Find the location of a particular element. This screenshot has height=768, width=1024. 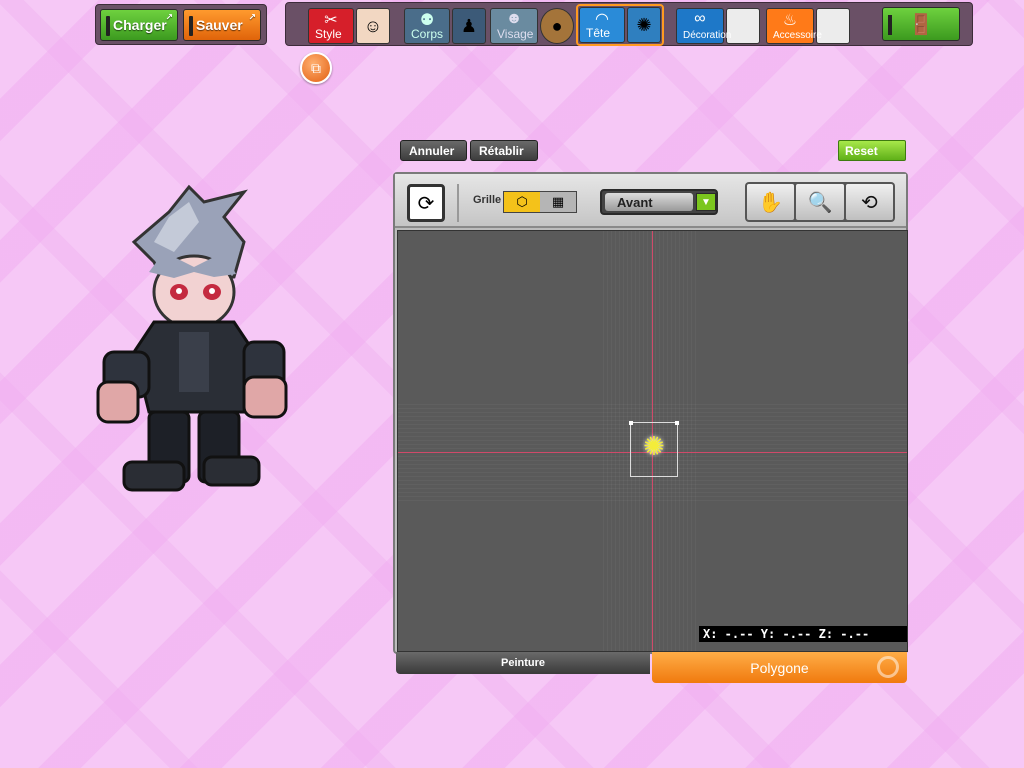

category-corps: ⚉ Corps ♟ is located at coordinates (445, 25).